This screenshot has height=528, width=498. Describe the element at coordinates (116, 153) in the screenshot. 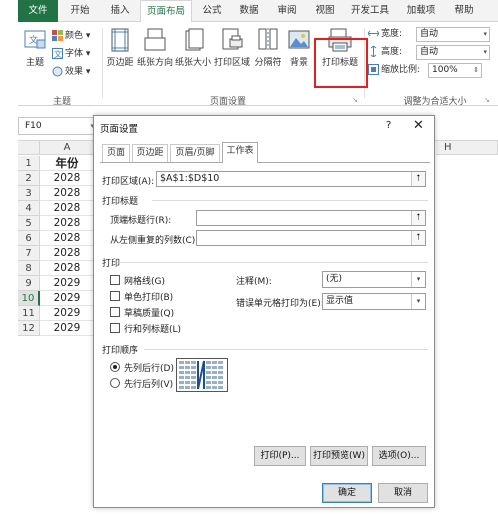

I see `tab-page: 页面` at that location.